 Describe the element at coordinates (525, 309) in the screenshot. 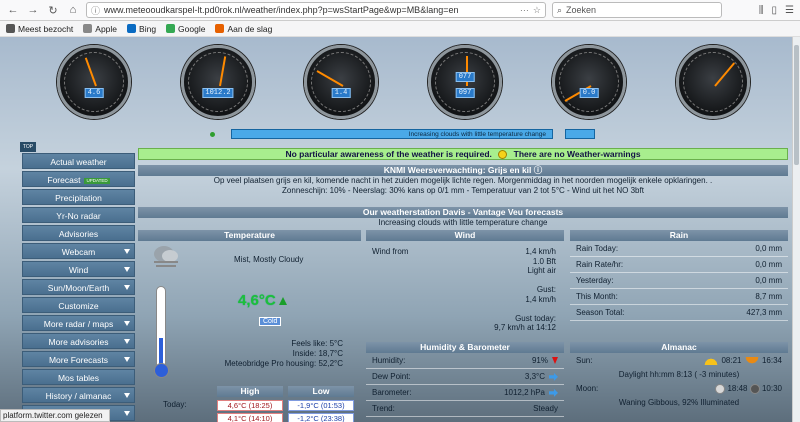

I see `wind-line` at that location.